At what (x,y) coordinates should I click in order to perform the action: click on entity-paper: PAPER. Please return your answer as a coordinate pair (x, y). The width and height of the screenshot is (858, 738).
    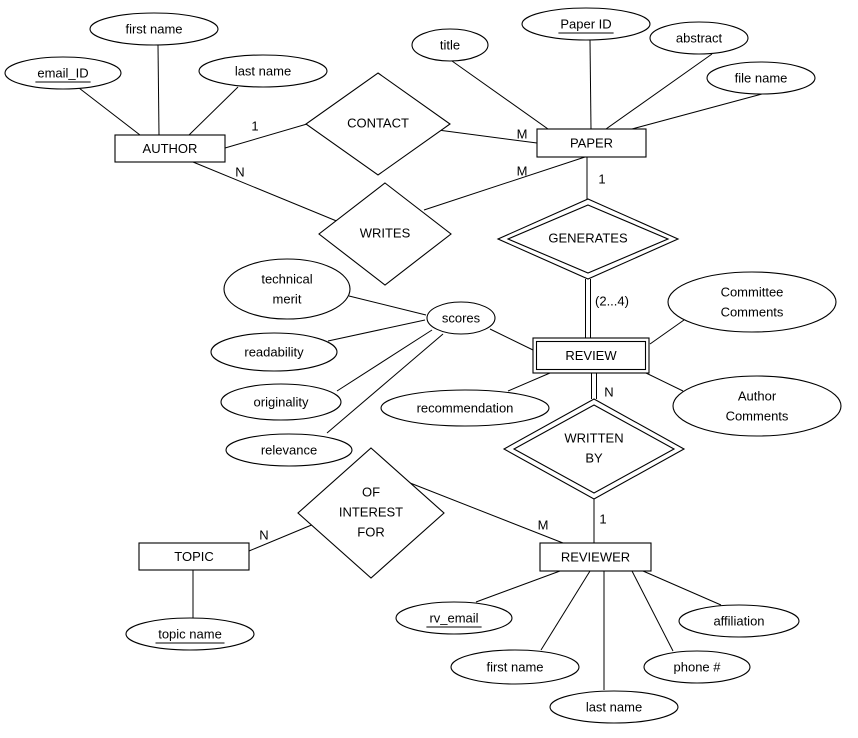
    Looking at the image, I should click on (591, 143).